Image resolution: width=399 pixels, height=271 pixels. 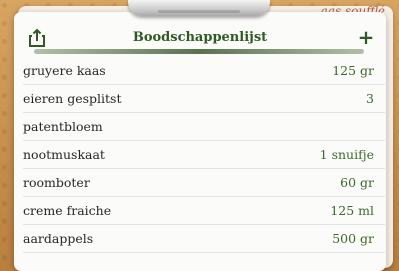 I want to click on item-quantity: 125 gr, so click(x=353, y=70).